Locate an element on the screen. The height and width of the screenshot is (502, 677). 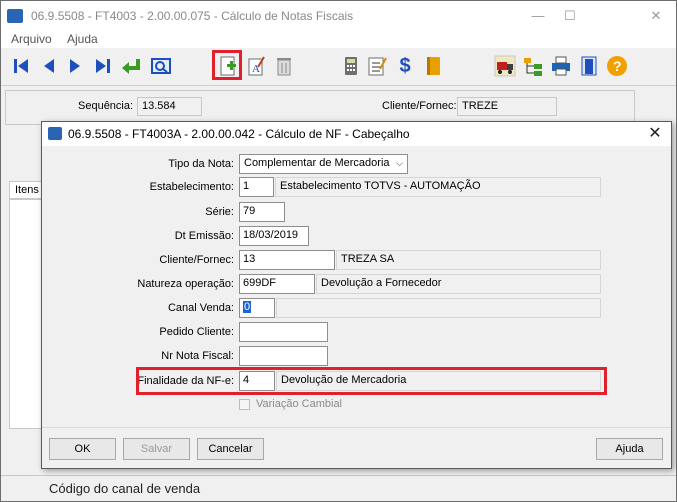
calculator-icon is located at coordinates (351, 66).